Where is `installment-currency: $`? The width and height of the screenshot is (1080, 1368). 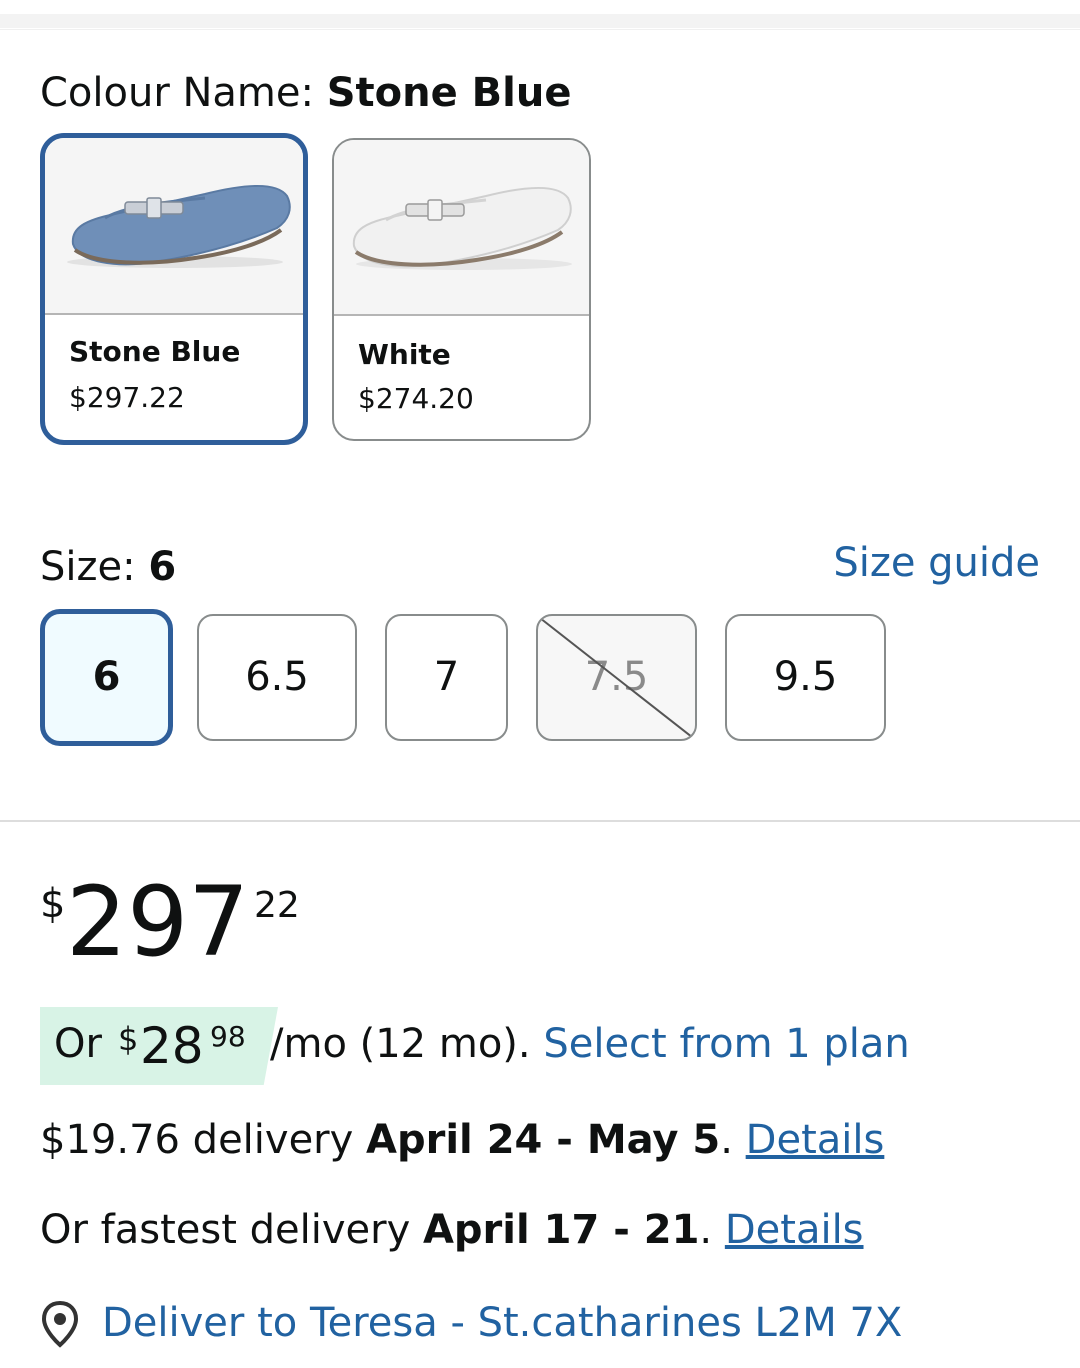
installment-currency: $ is located at coordinates (128, 1039).